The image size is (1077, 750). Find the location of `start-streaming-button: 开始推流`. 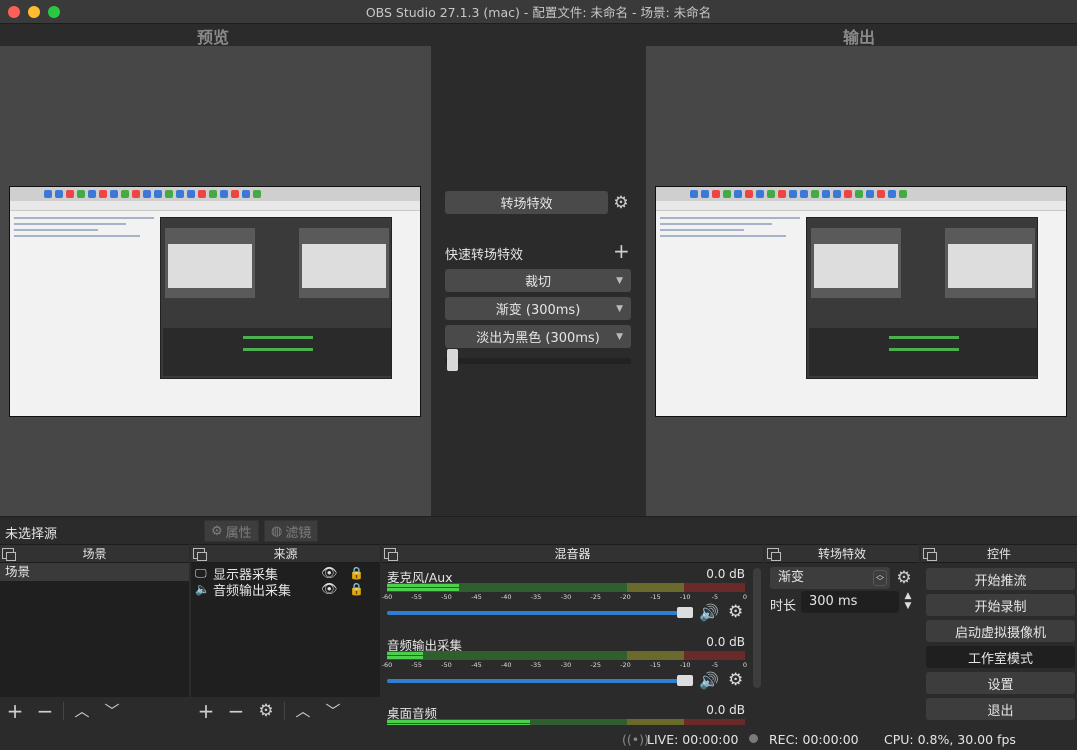

start-streaming-button: 开始推流 is located at coordinates (1000, 579).